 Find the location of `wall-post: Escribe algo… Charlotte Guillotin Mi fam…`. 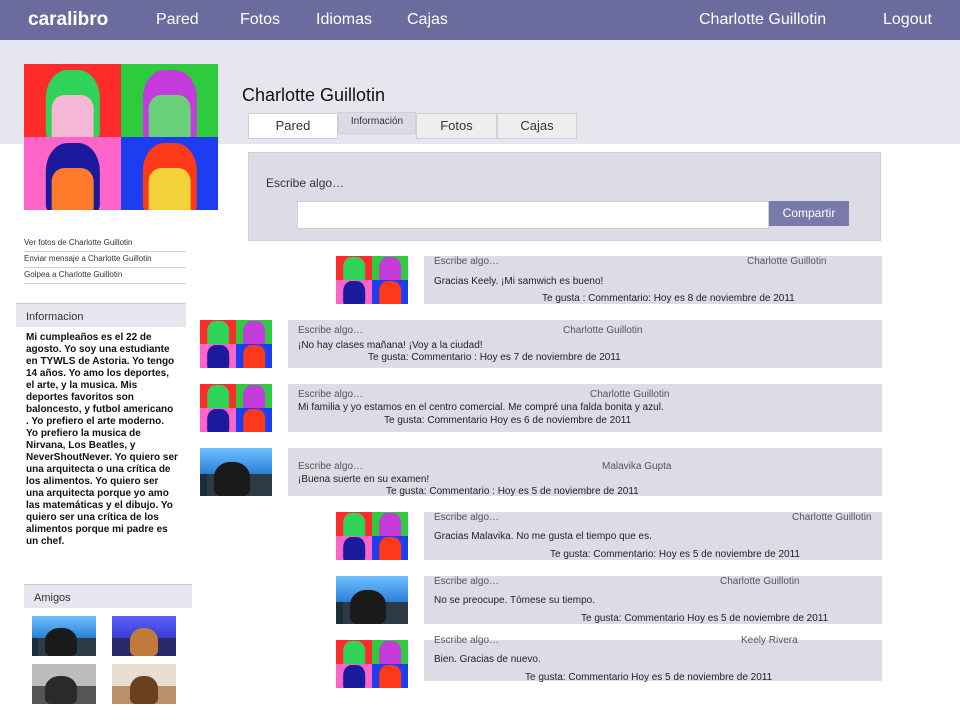

wall-post: Escribe algo… Charlotte Guillotin Mi fam… is located at coordinates (585, 408).